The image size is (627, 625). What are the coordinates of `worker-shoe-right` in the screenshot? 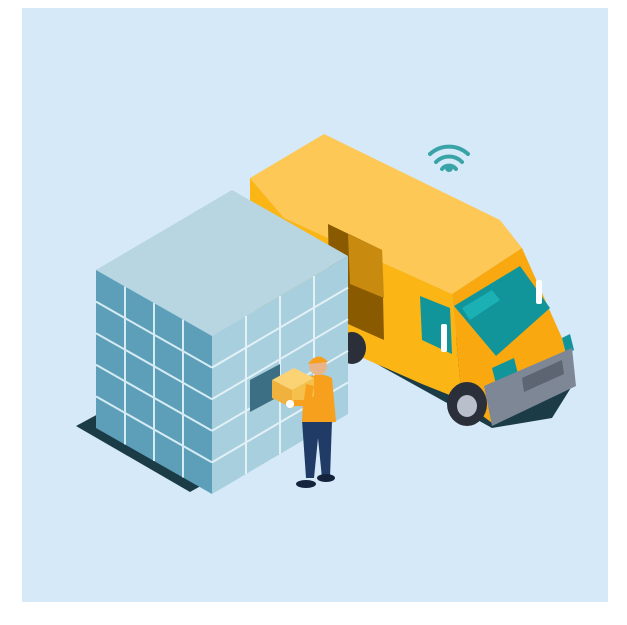 It's located at (326, 478).